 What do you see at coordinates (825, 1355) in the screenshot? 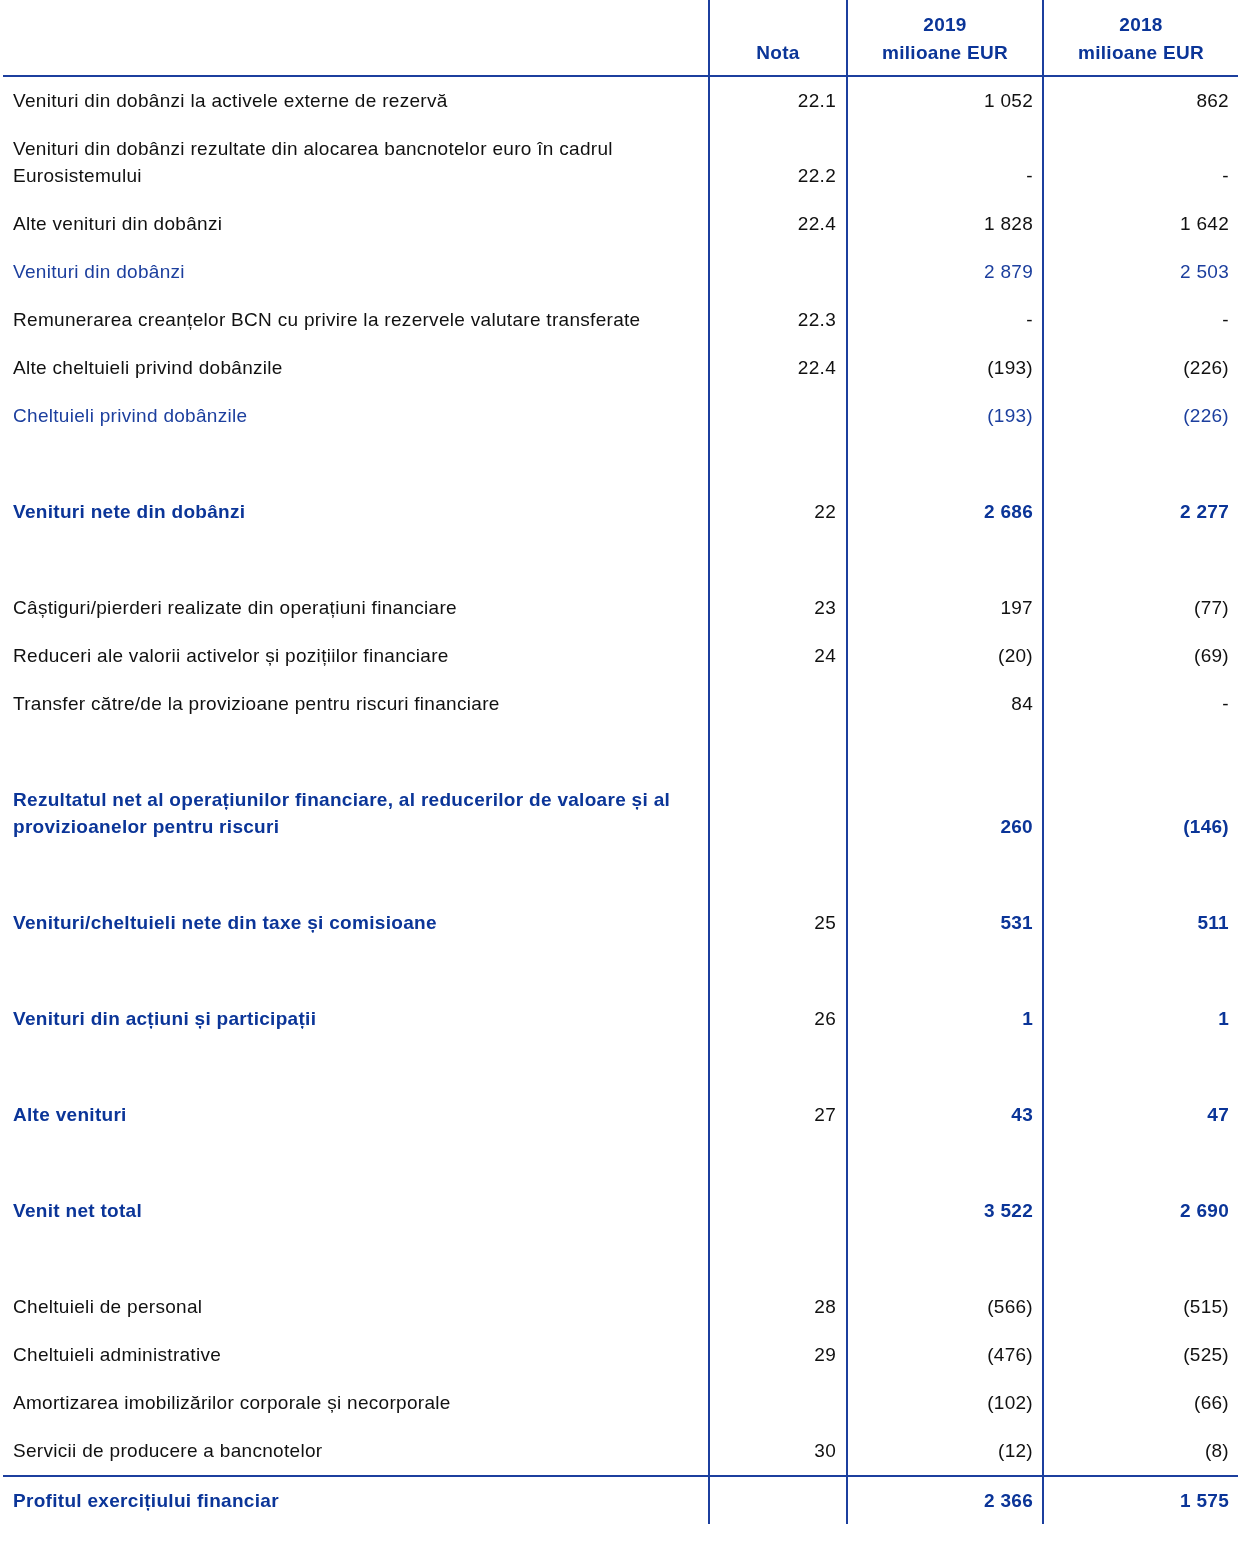
I see `note-number: 29` at bounding box center [825, 1355].